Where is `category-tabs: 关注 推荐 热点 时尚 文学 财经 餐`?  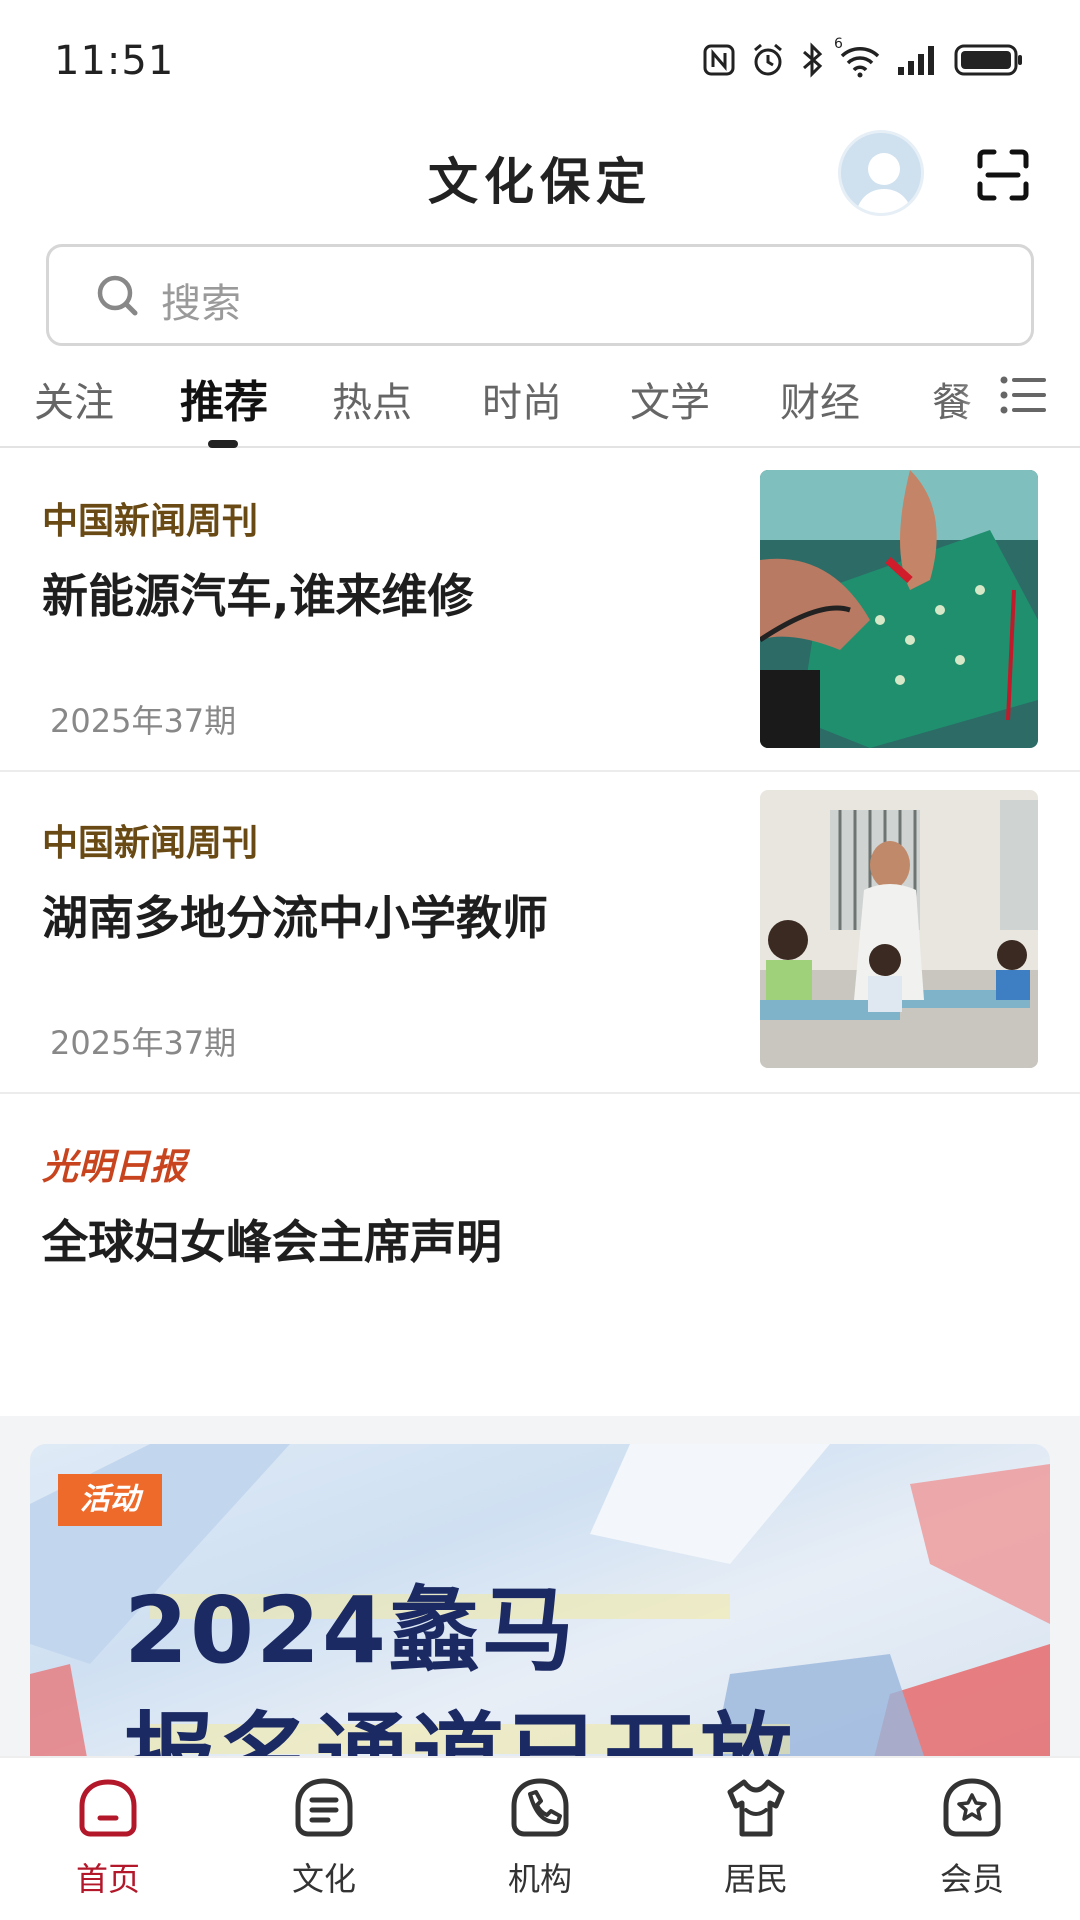 category-tabs: 关注 推荐 热点 时尚 文学 财经 餐 is located at coordinates (540, 404).